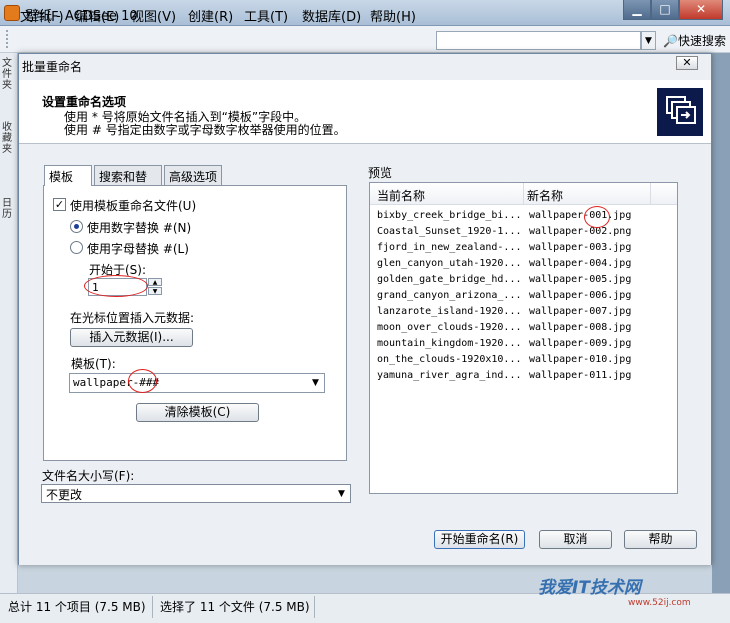 The image size is (730, 623). What do you see at coordinates (128, 183) in the screenshot?
I see `tab-search-replace: 搜索和替换` at bounding box center [128, 183].